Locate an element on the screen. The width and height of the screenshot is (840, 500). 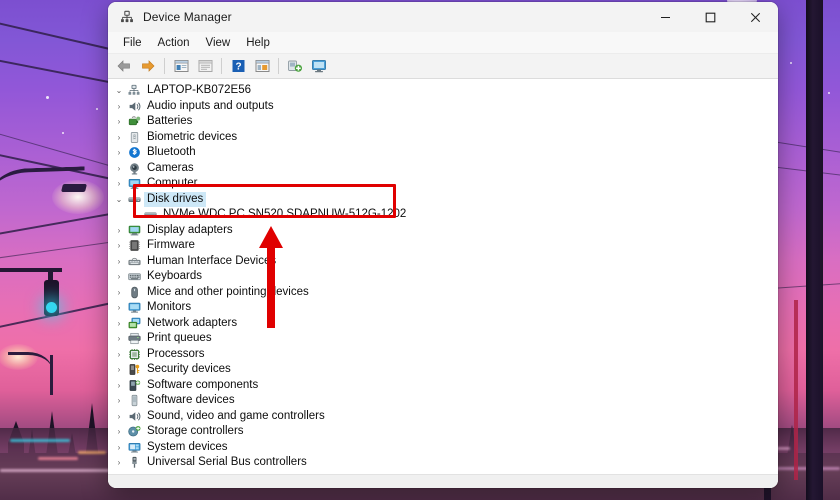
tree-item-label: Disk drives is located at coordinates (175, 199).